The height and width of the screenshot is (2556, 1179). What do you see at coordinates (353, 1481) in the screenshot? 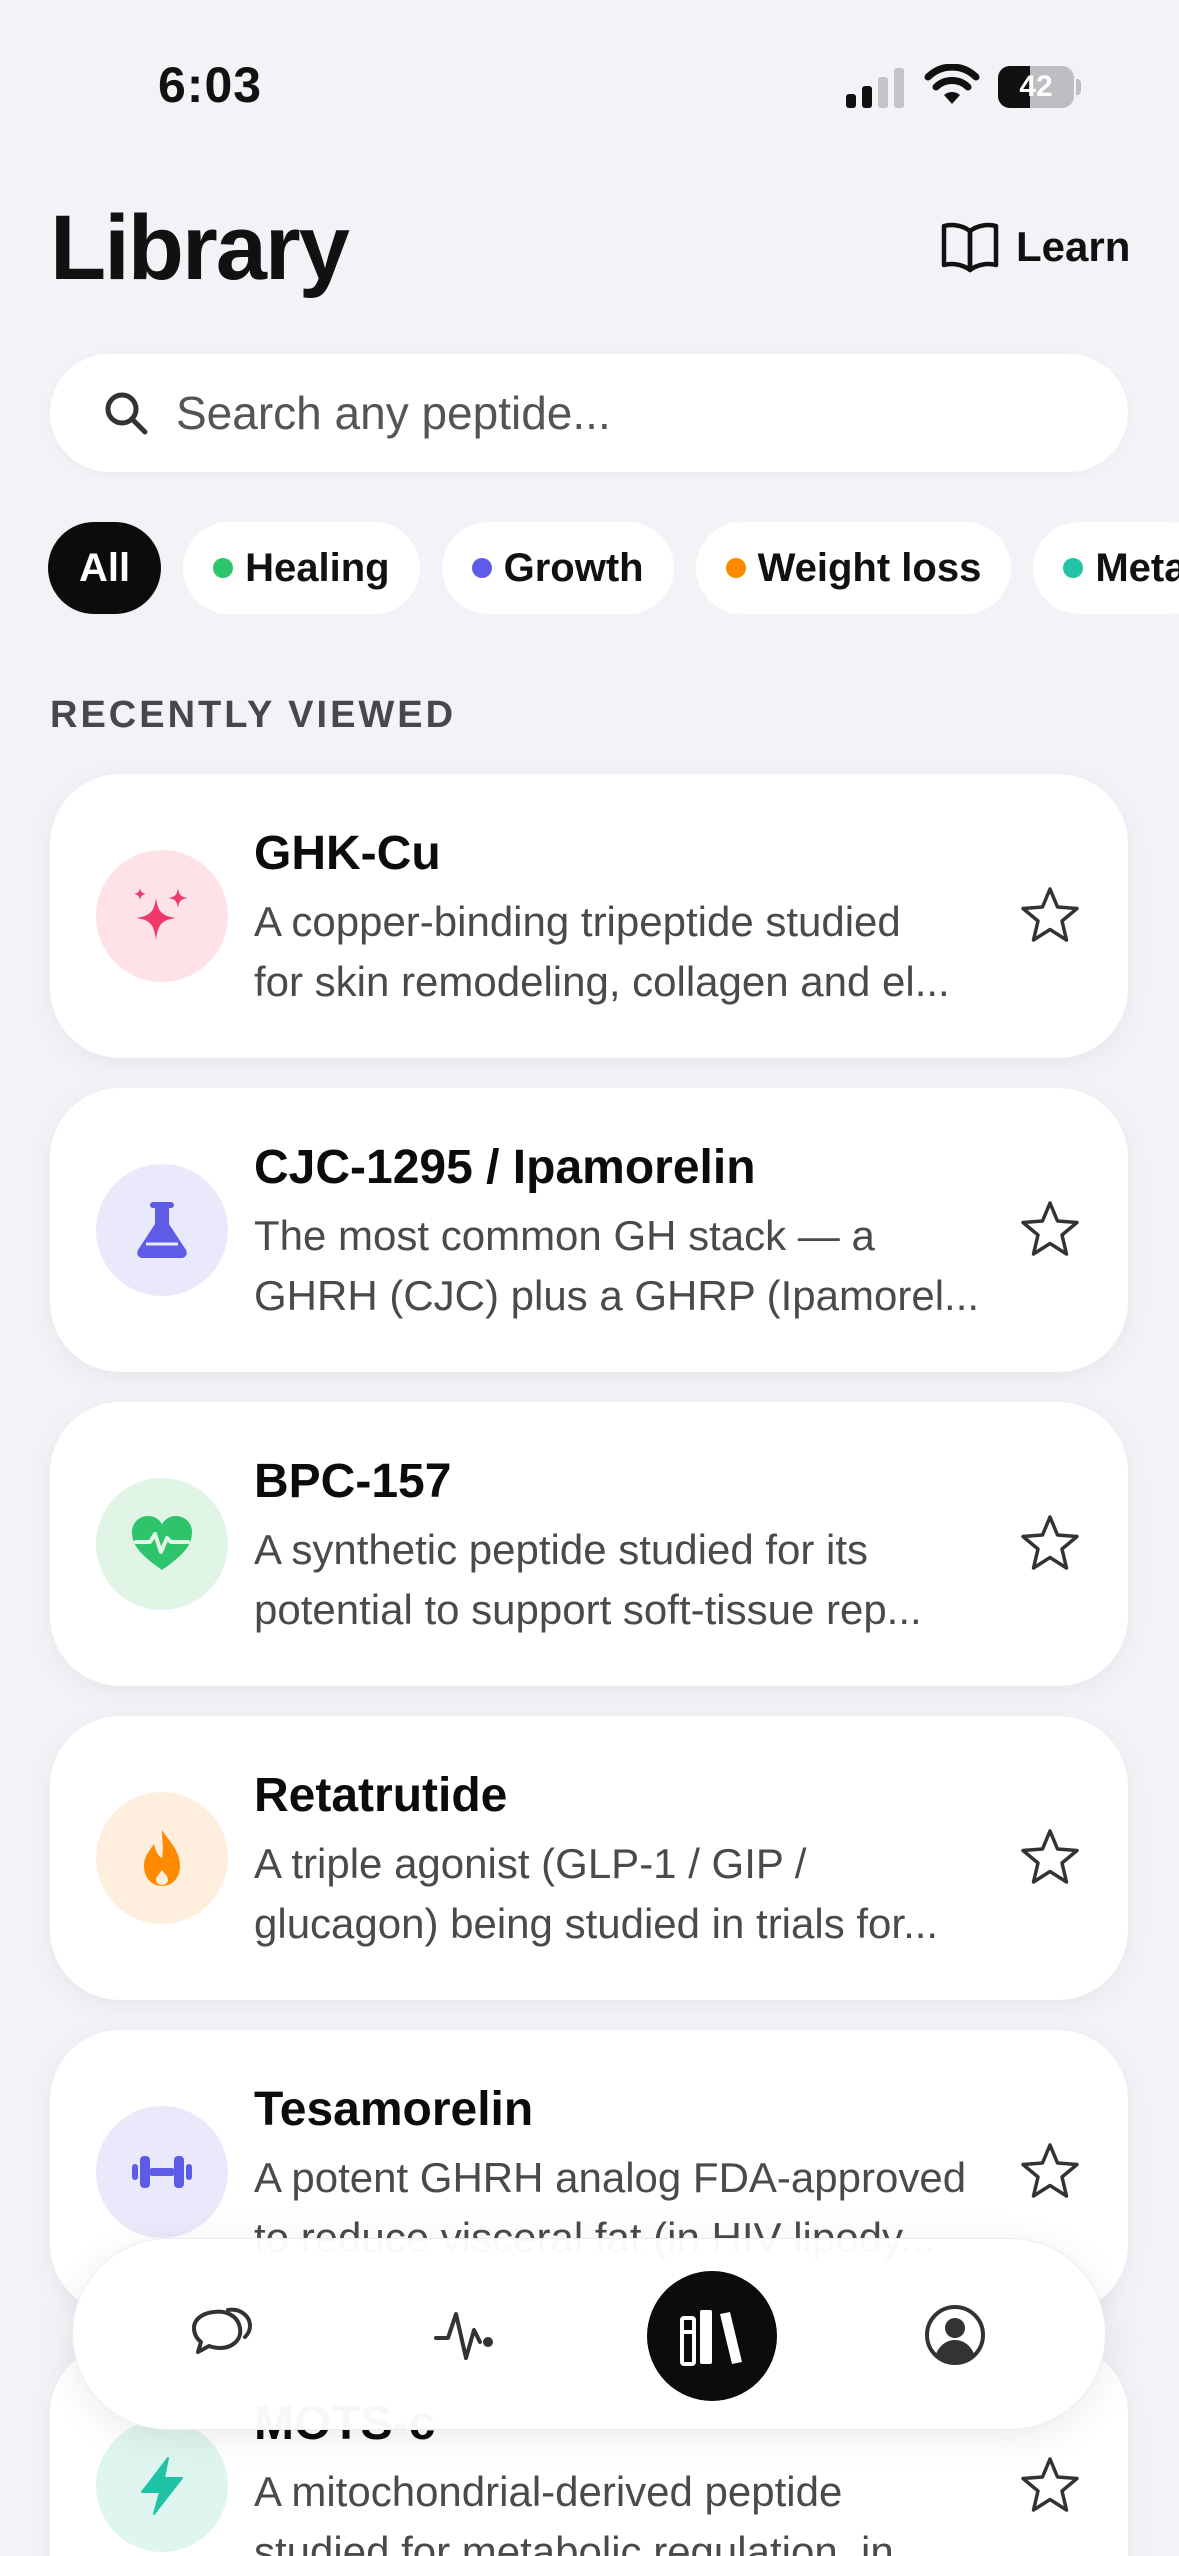
I see `peptide-name: BPC-157` at bounding box center [353, 1481].